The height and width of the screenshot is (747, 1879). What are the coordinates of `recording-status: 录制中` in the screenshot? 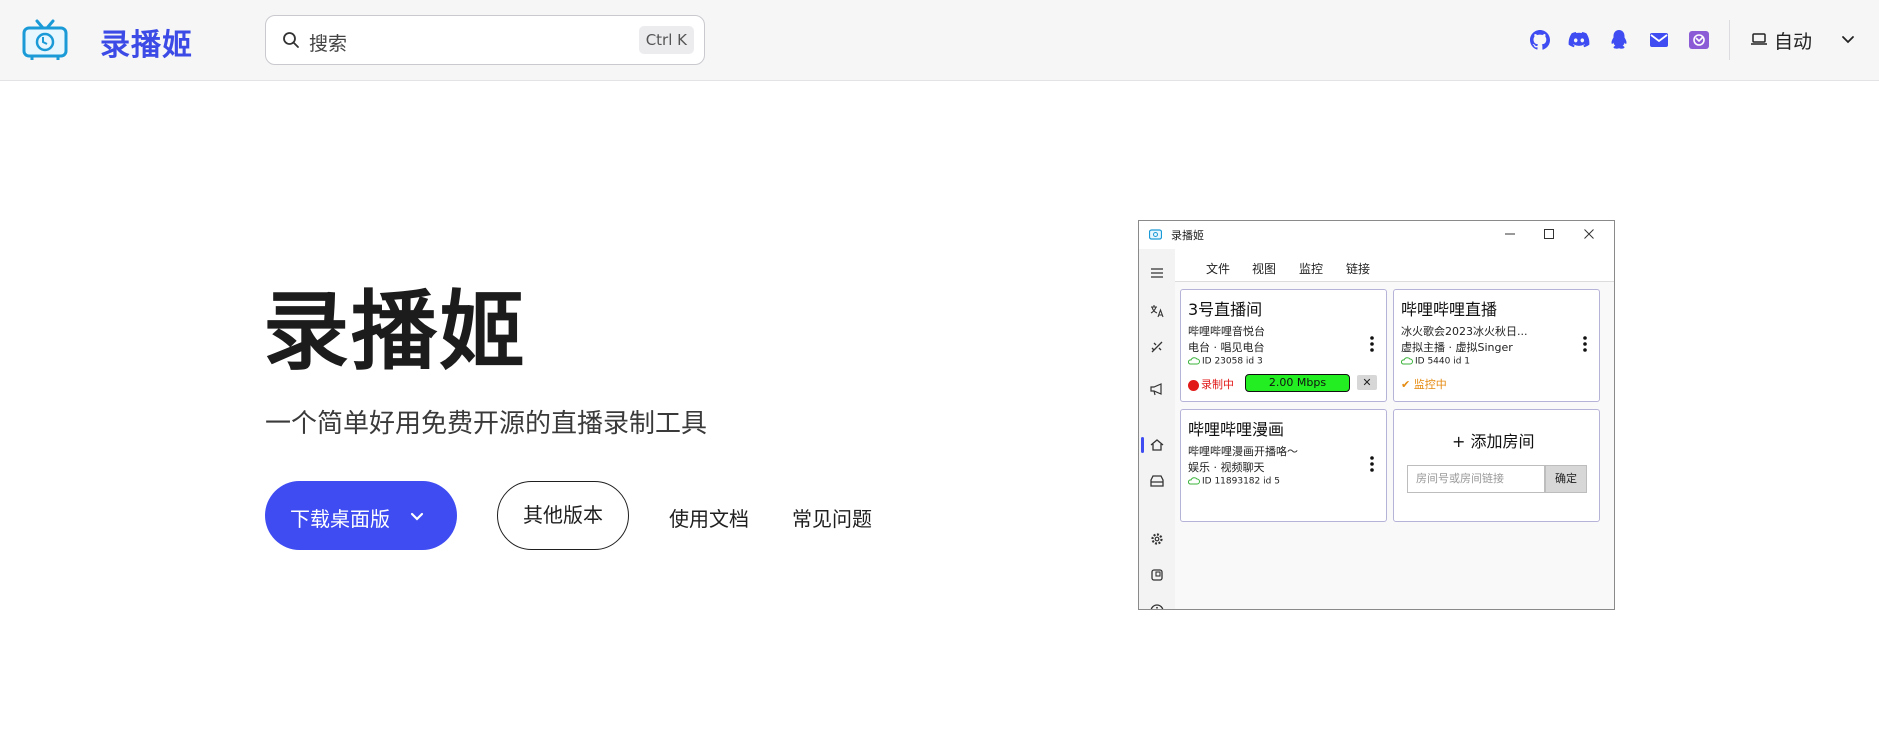 It's located at (1211, 384).